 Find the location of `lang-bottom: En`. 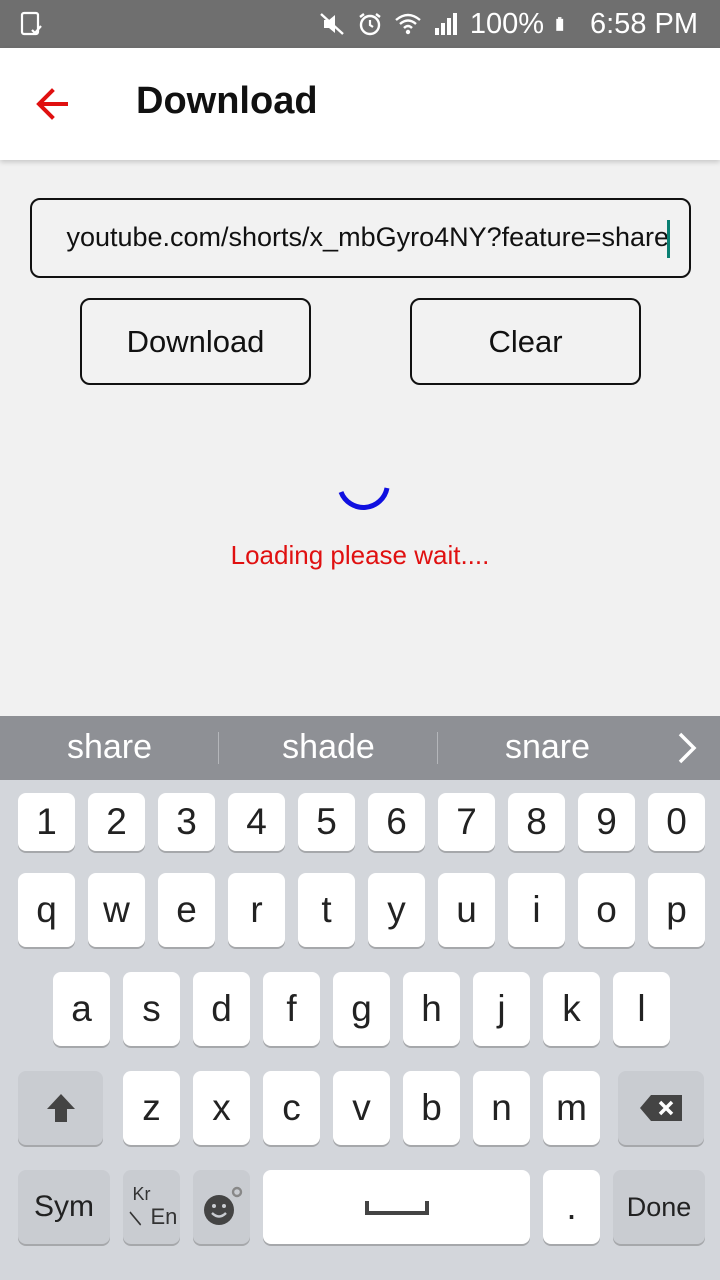

lang-bottom: En is located at coordinates (164, 1216).